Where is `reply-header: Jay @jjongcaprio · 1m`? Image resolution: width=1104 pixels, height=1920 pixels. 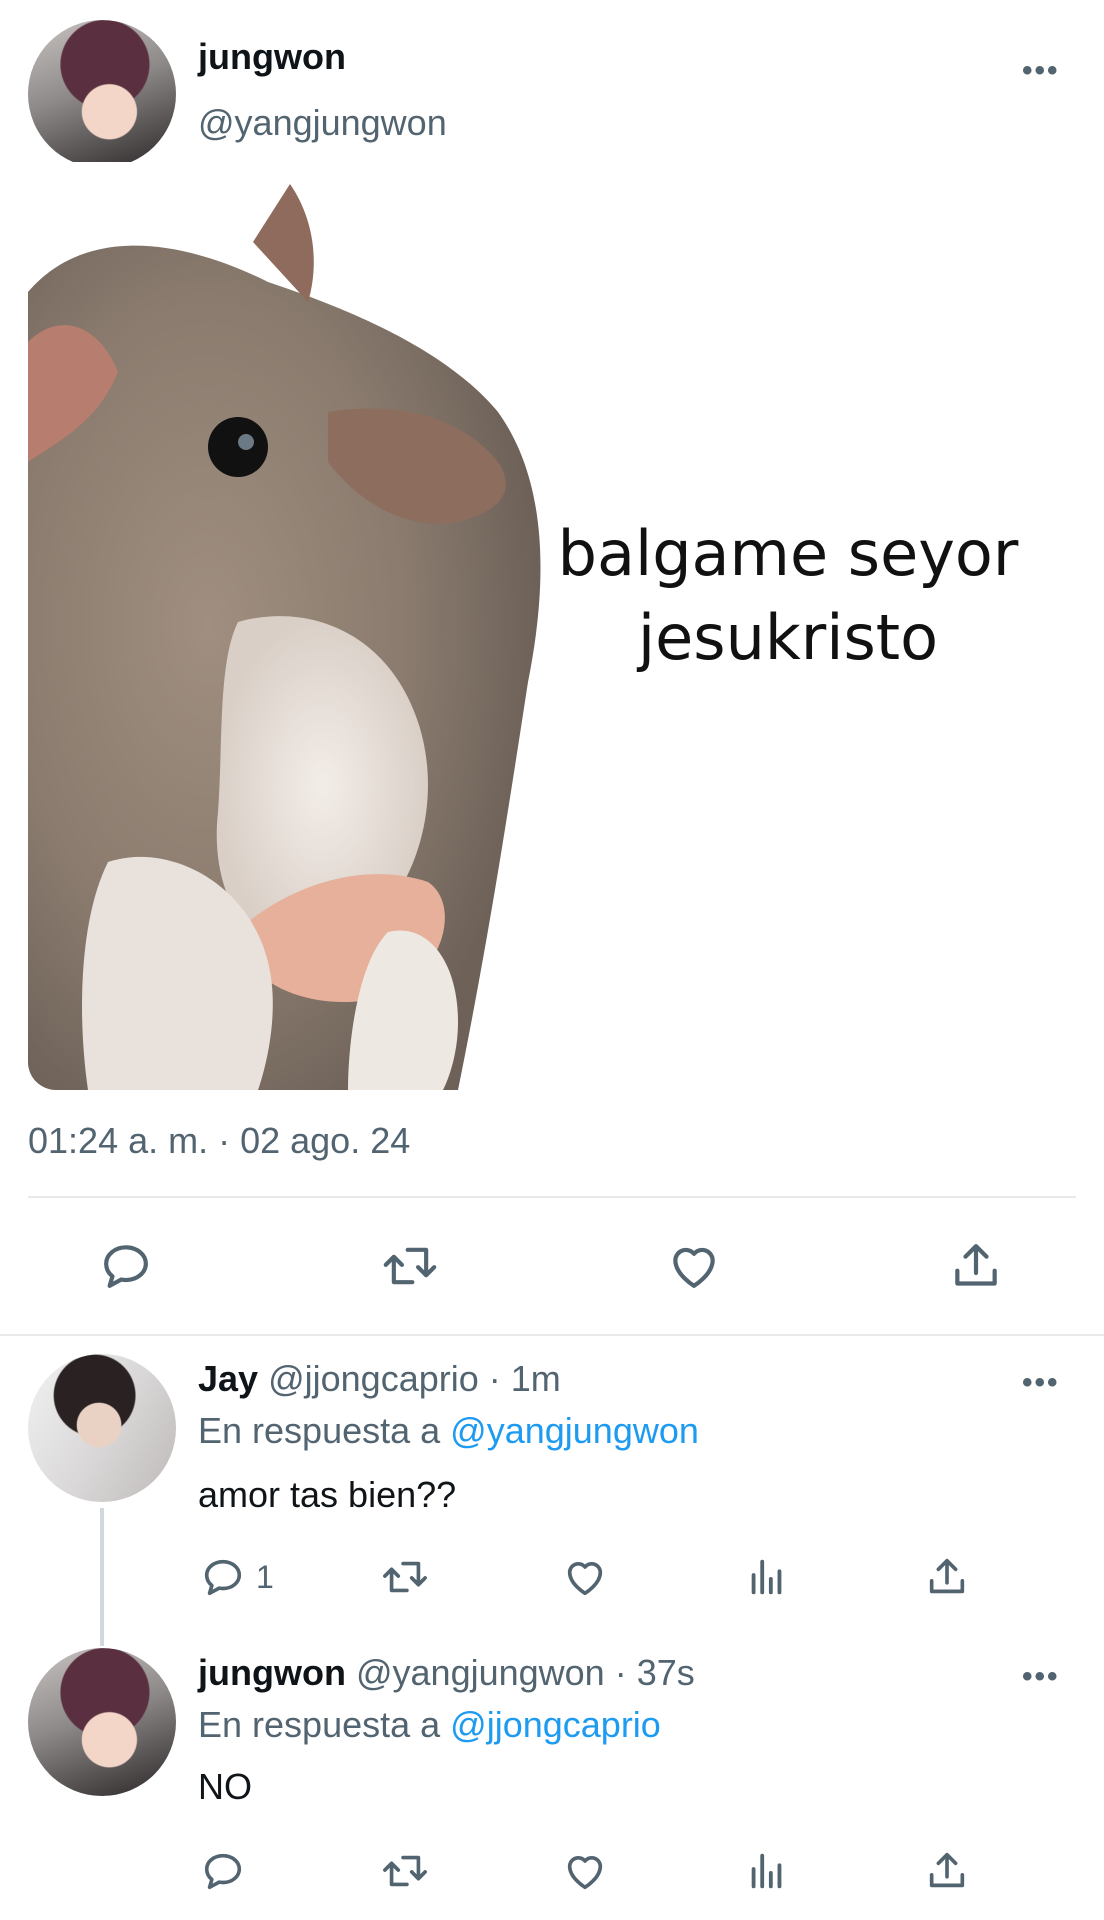 reply-header: Jay @jjongcaprio · 1m is located at coordinates (379, 1379).